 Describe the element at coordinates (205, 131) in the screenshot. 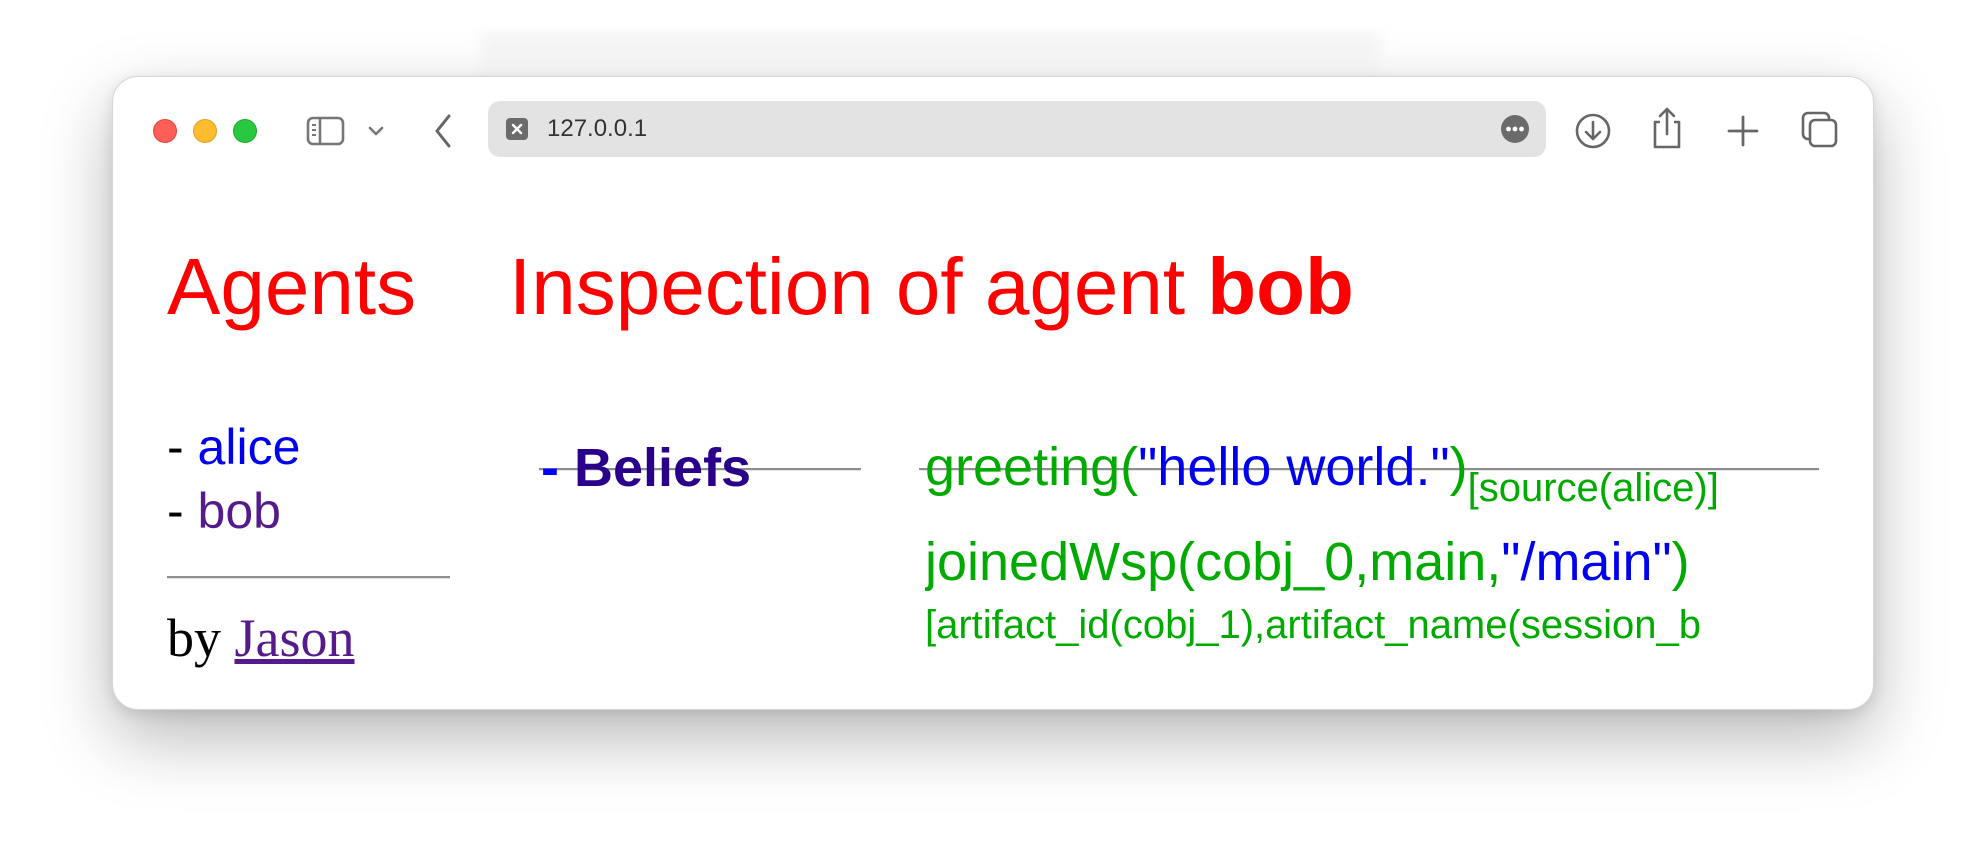

I see `minimize-window-button` at that location.